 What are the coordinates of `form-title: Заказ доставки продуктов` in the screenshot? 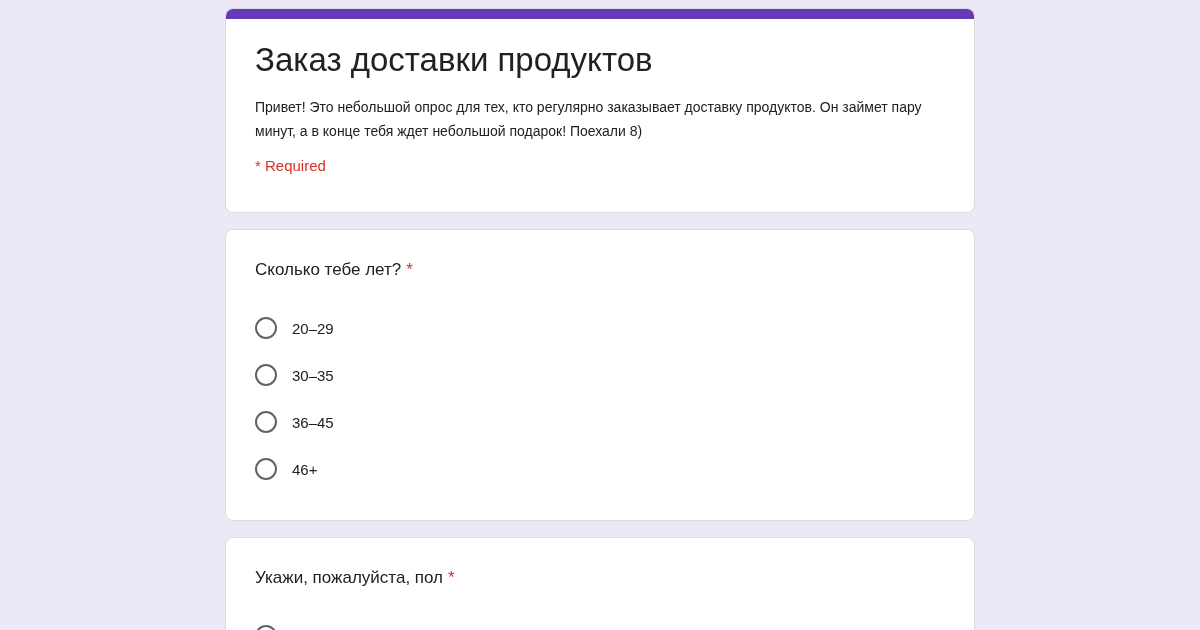 It's located at (454, 60).